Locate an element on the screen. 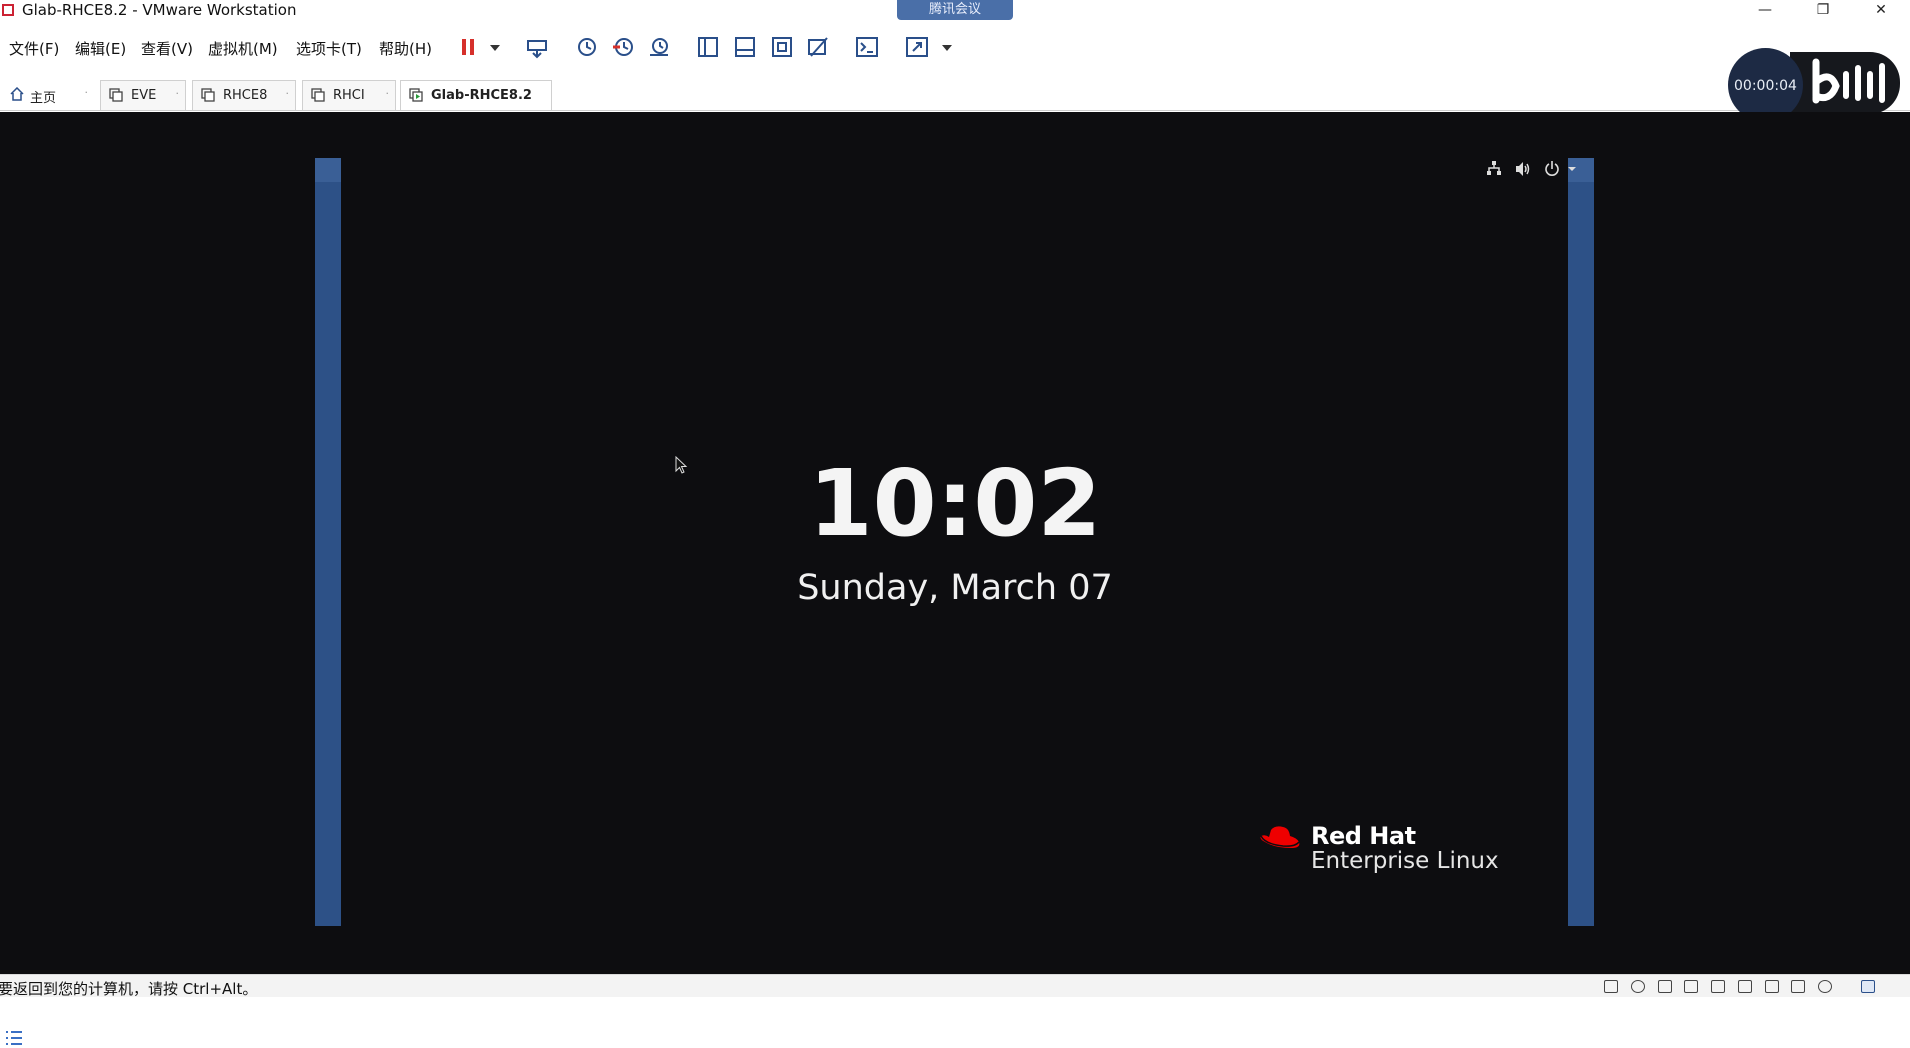  recorder-logo is located at coordinates (1845, 83).